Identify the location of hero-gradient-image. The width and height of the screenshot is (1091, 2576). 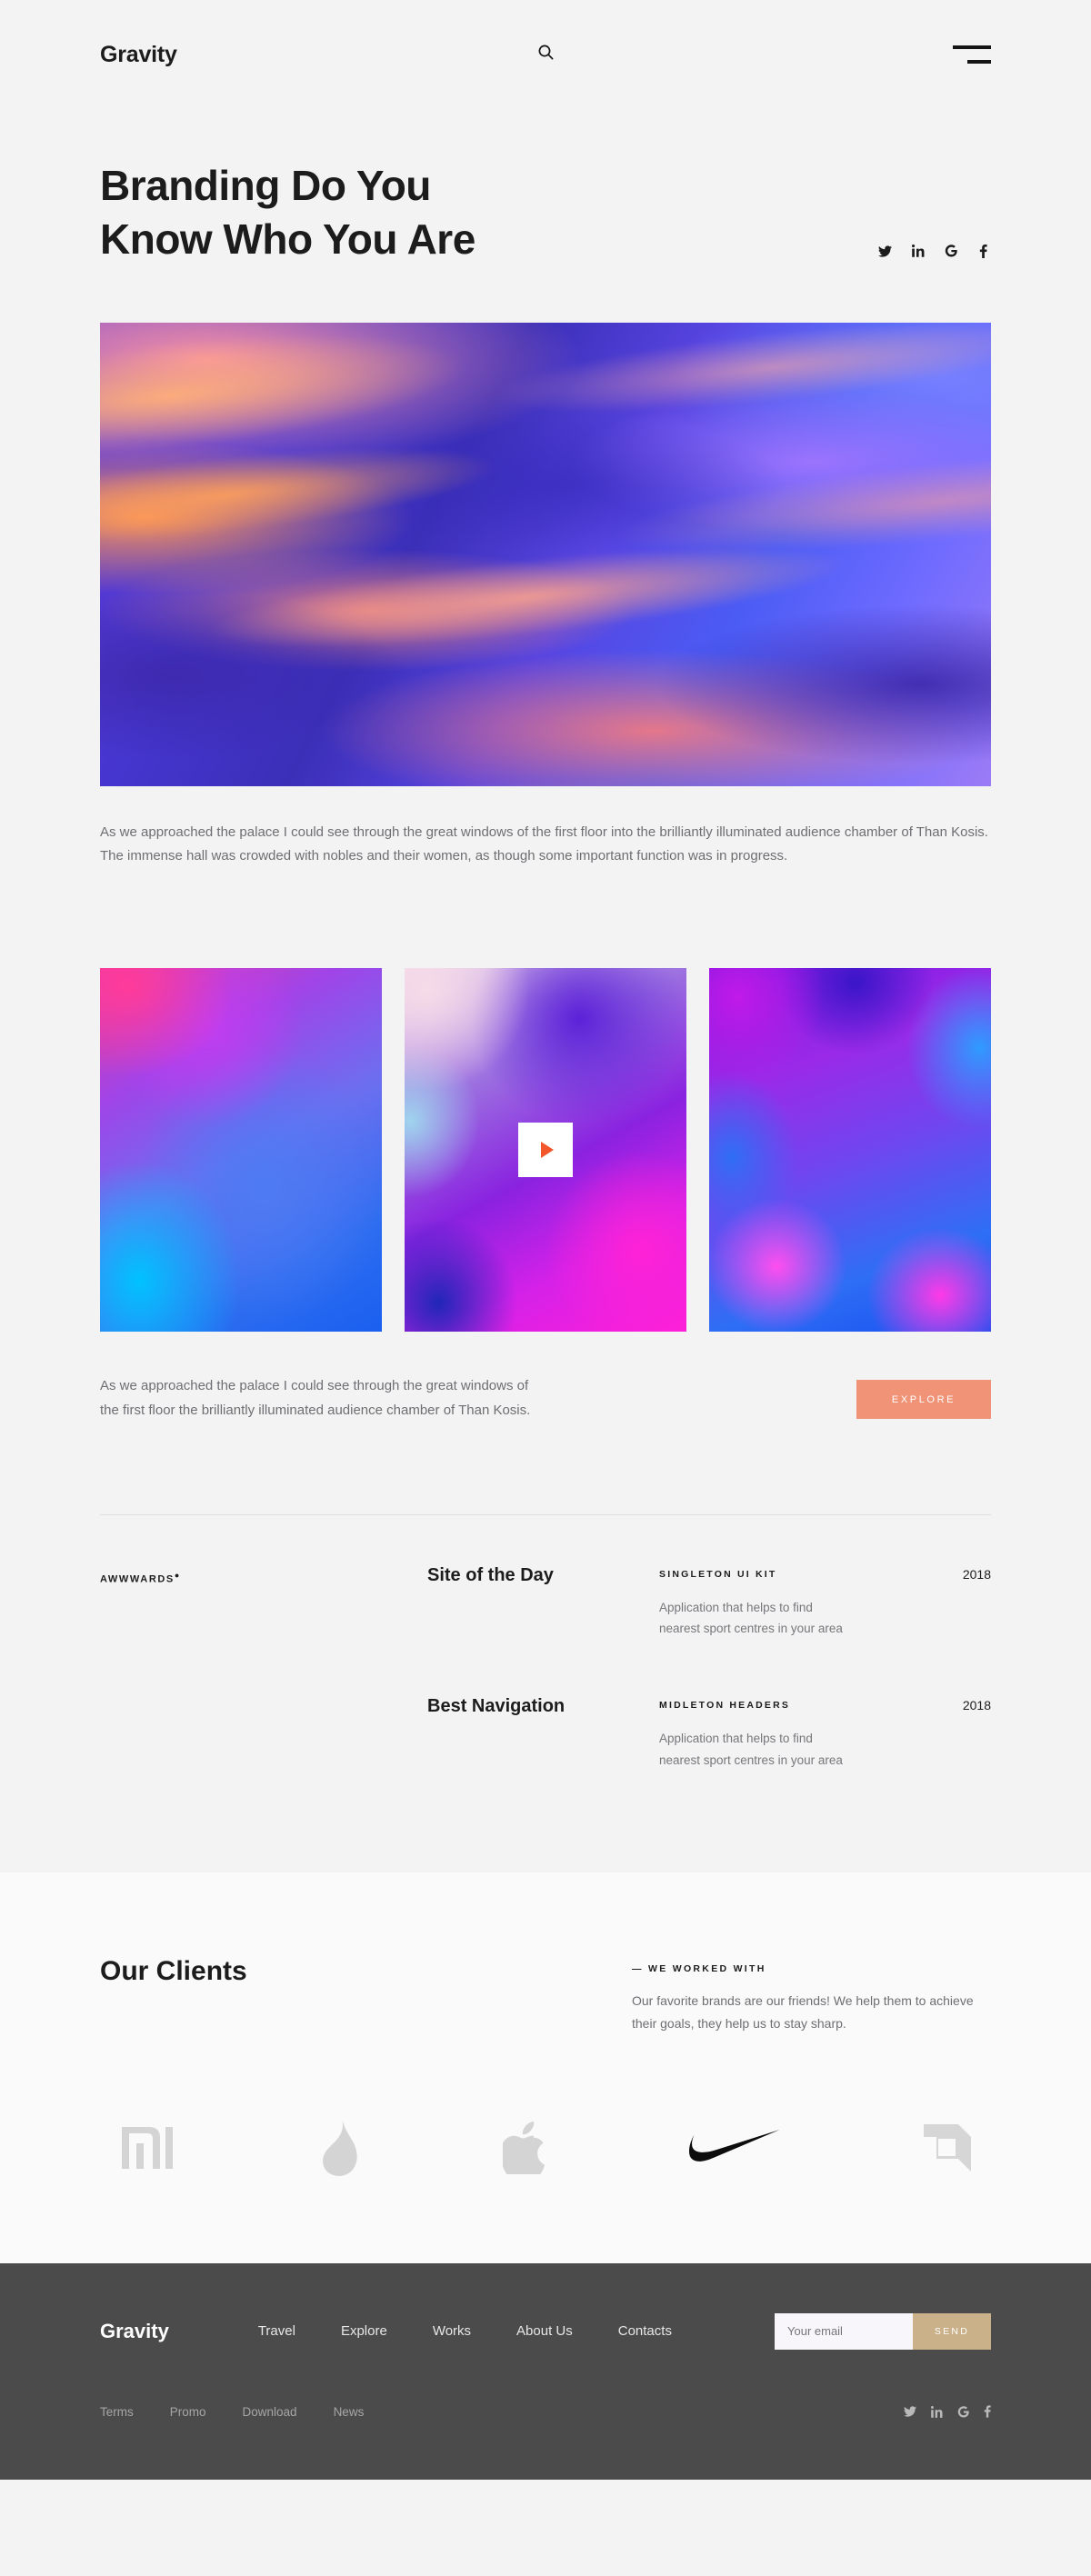
(545, 554).